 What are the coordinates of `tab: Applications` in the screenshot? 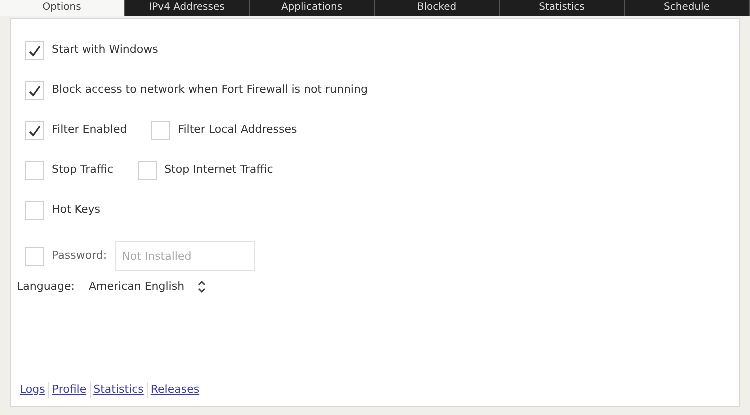 It's located at (312, 8).